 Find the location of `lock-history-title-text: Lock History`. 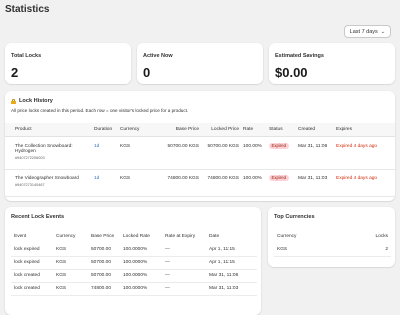

lock-history-title-text: Lock History is located at coordinates (36, 101).